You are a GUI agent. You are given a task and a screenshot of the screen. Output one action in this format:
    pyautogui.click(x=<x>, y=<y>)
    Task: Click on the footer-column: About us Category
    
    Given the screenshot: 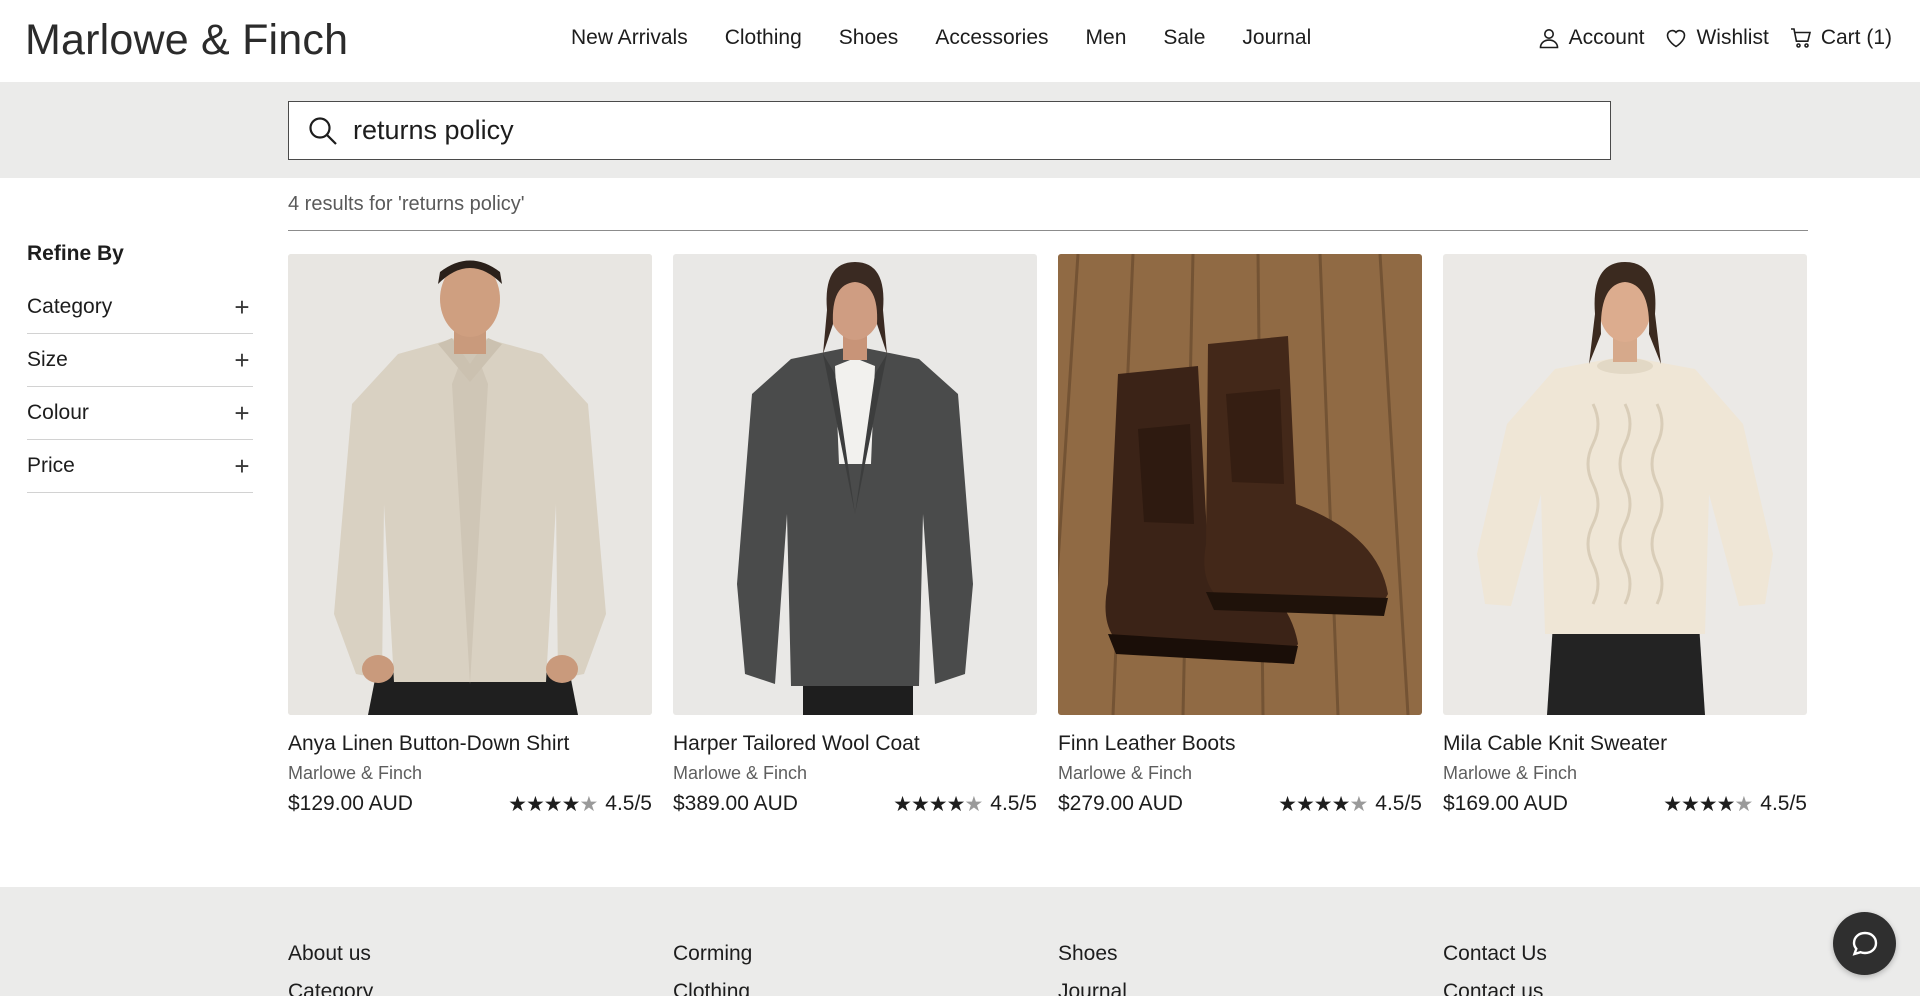 What is the action you would take?
    pyautogui.click(x=330, y=969)
    